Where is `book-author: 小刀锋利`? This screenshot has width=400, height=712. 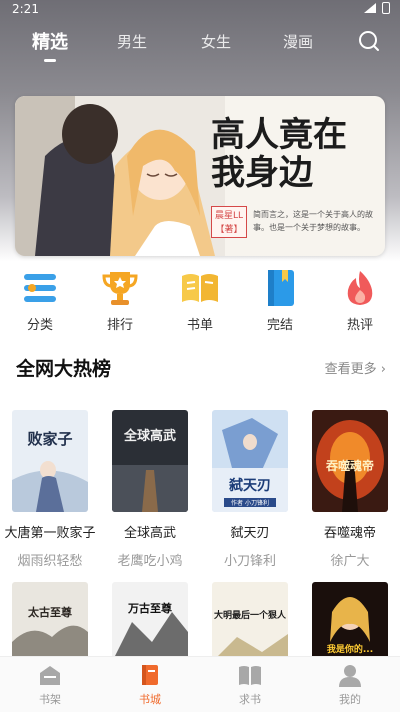 book-author: 小刀锋利 is located at coordinates (249, 561).